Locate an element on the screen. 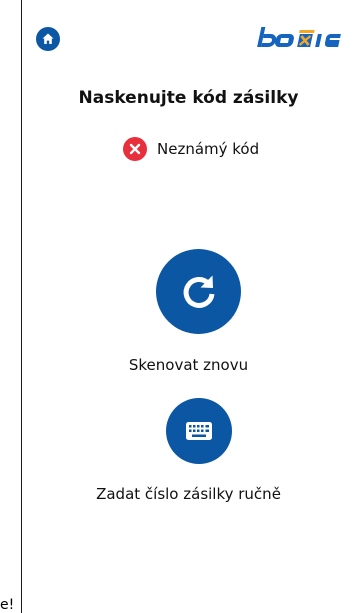 This screenshot has height=613, width=355. keyboard-icon is located at coordinates (199, 431).